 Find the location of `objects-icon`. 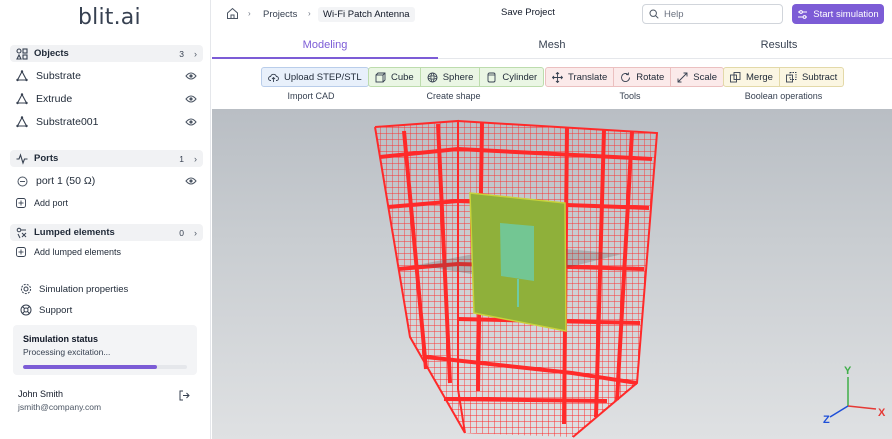

objects-icon is located at coordinates (22, 53).